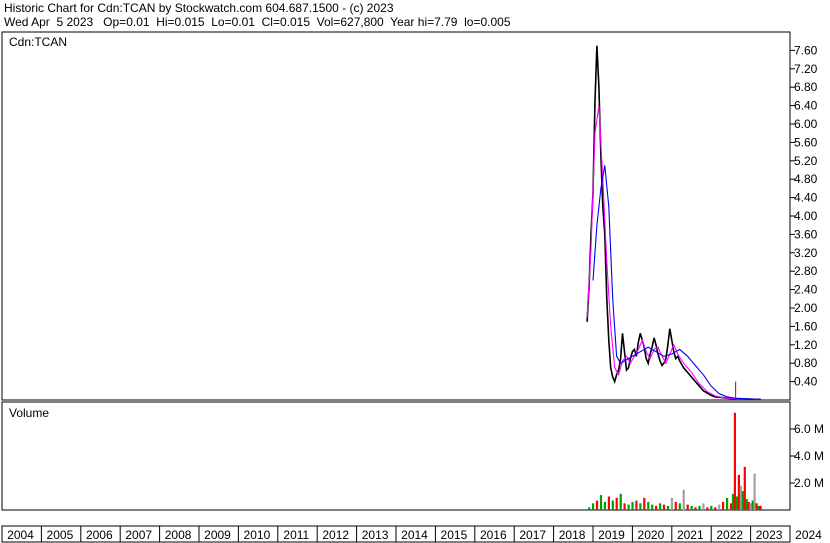  Describe the element at coordinates (493, 535) in the screenshot. I see `x-tick-label: 2016` at that location.